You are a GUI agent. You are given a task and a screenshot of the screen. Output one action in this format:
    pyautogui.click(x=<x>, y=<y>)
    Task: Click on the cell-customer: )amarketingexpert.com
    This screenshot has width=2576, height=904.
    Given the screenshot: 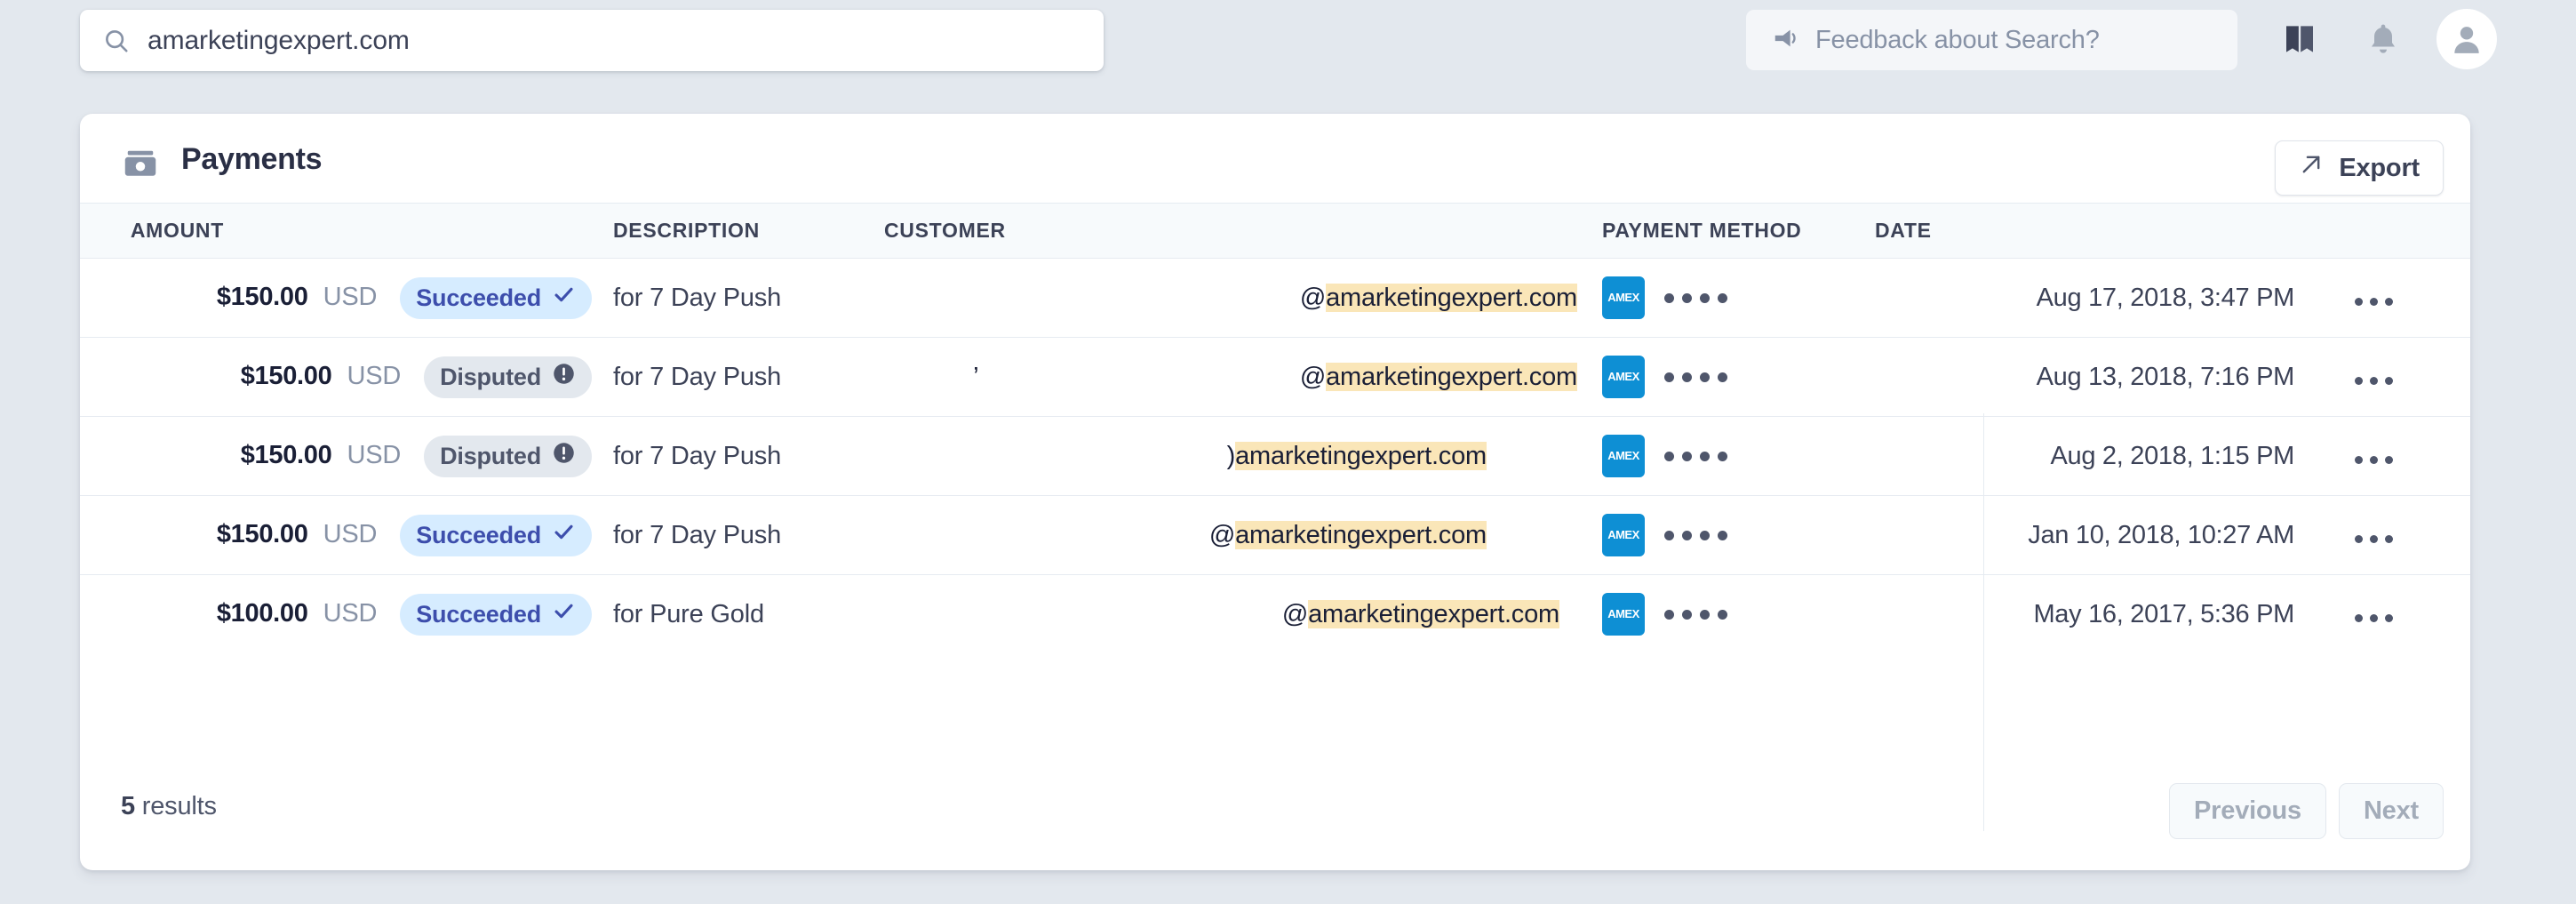 What is the action you would take?
    pyautogui.click(x=1243, y=456)
    